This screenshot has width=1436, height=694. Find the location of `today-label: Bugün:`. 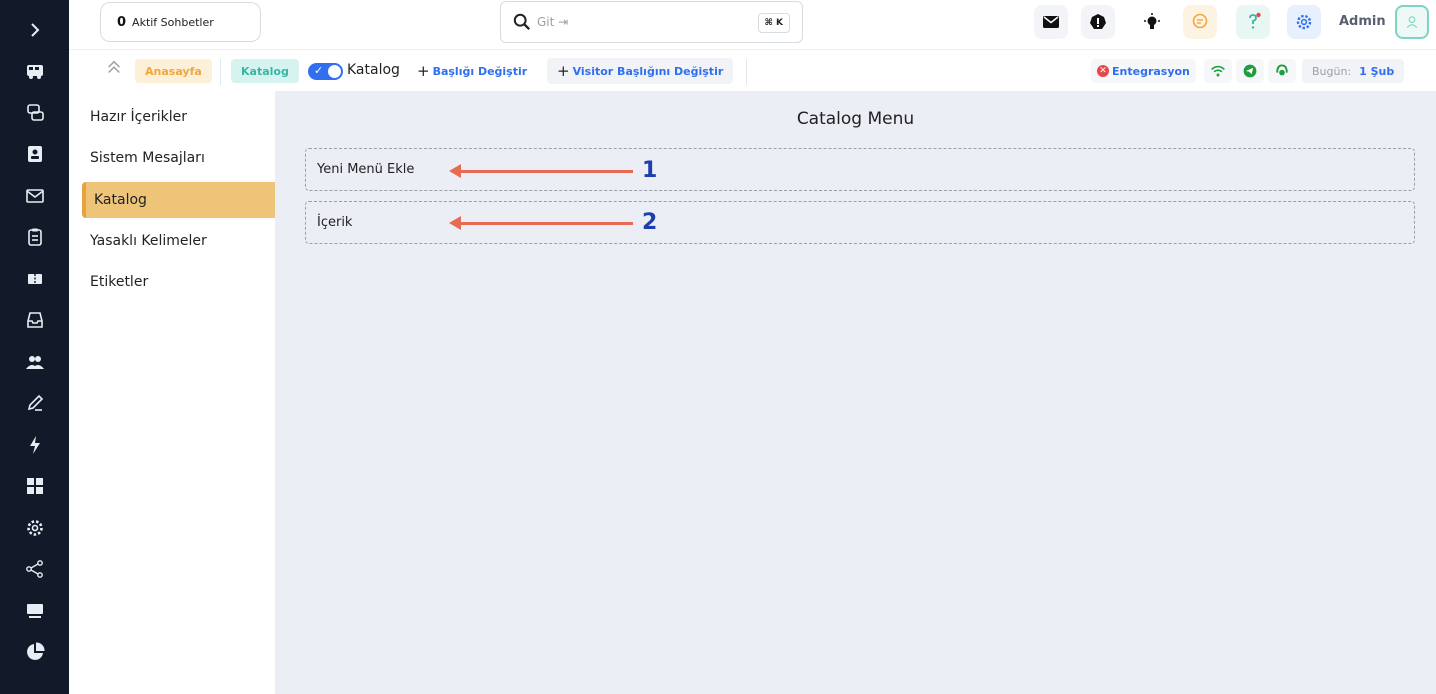

today-label: Bugün: is located at coordinates (1332, 71).